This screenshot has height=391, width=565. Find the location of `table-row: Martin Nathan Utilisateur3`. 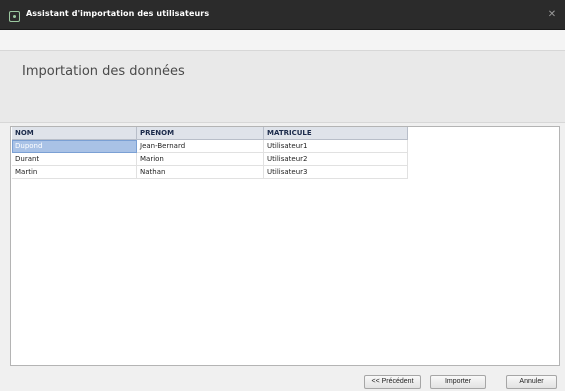

table-row: Martin Nathan Utilisateur3 is located at coordinates (210, 172).